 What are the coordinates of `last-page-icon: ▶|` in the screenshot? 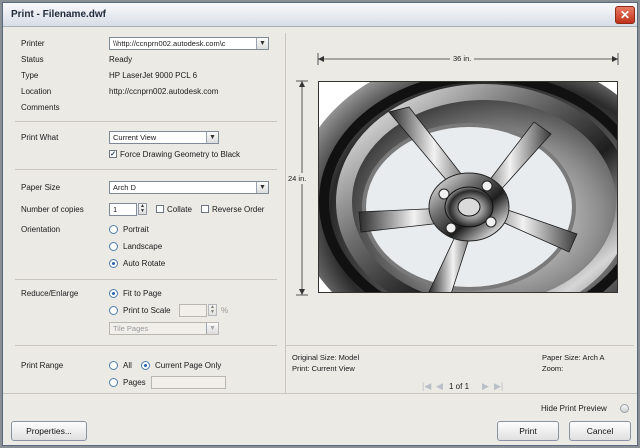 It's located at (498, 386).